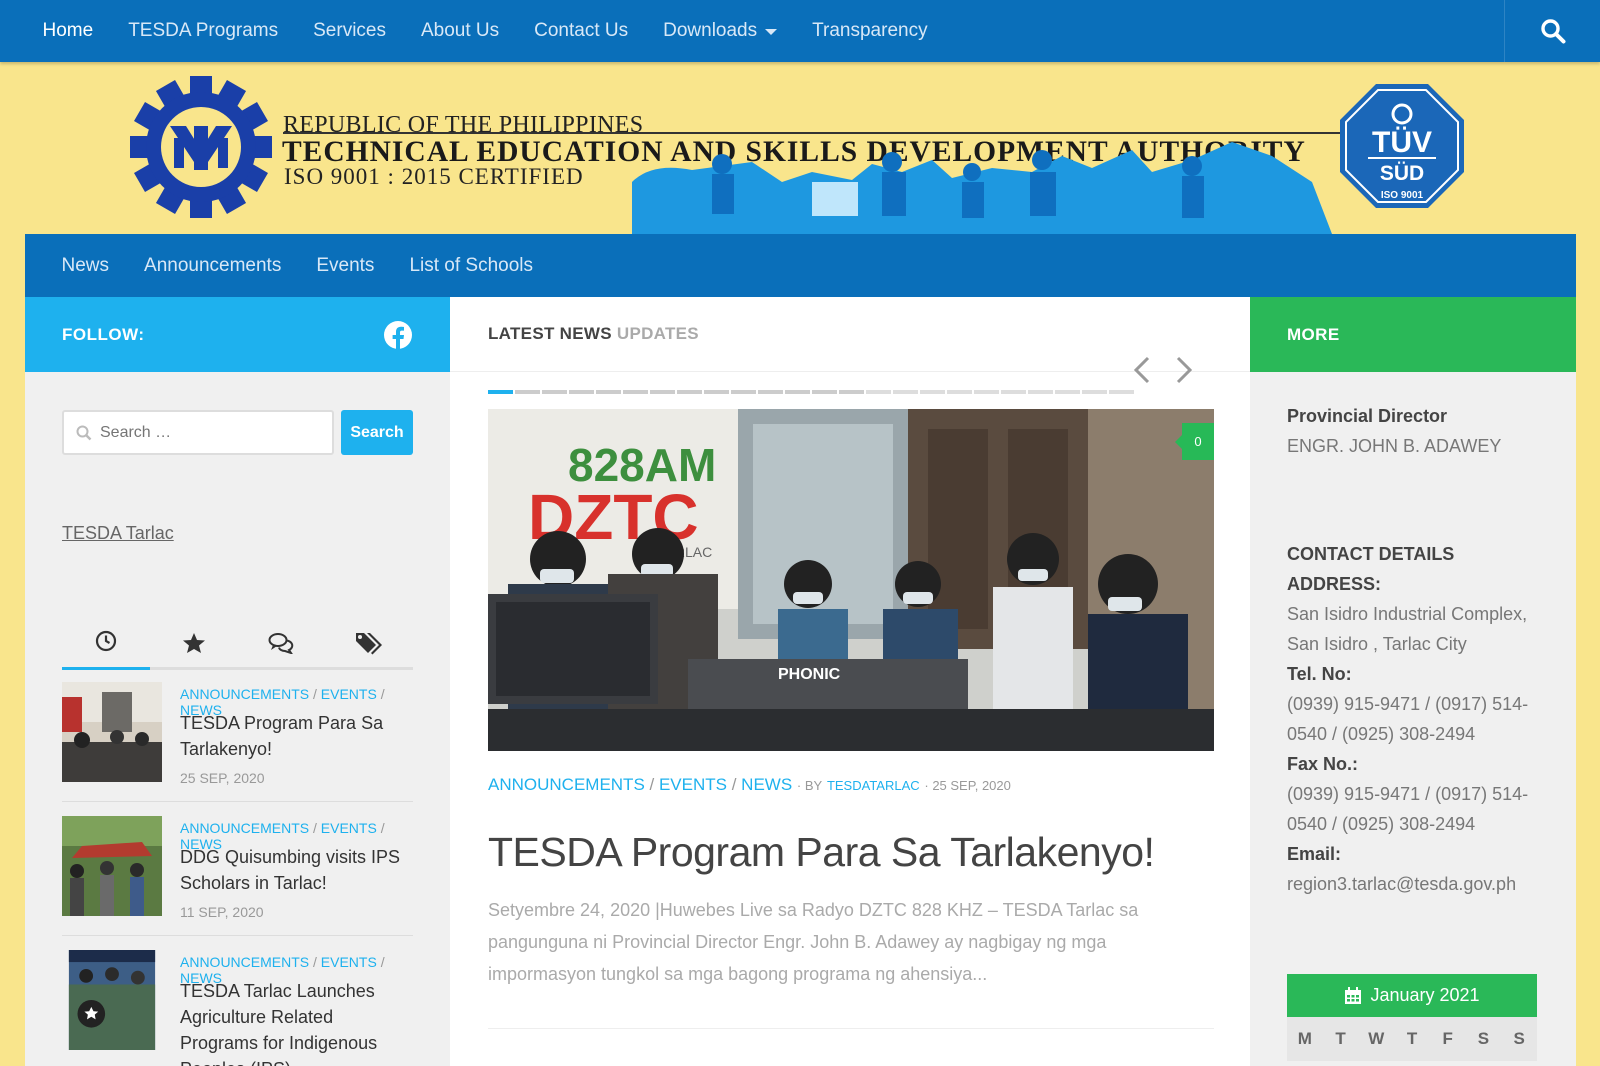  I want to click on facebook-icon, so click(398, 335).